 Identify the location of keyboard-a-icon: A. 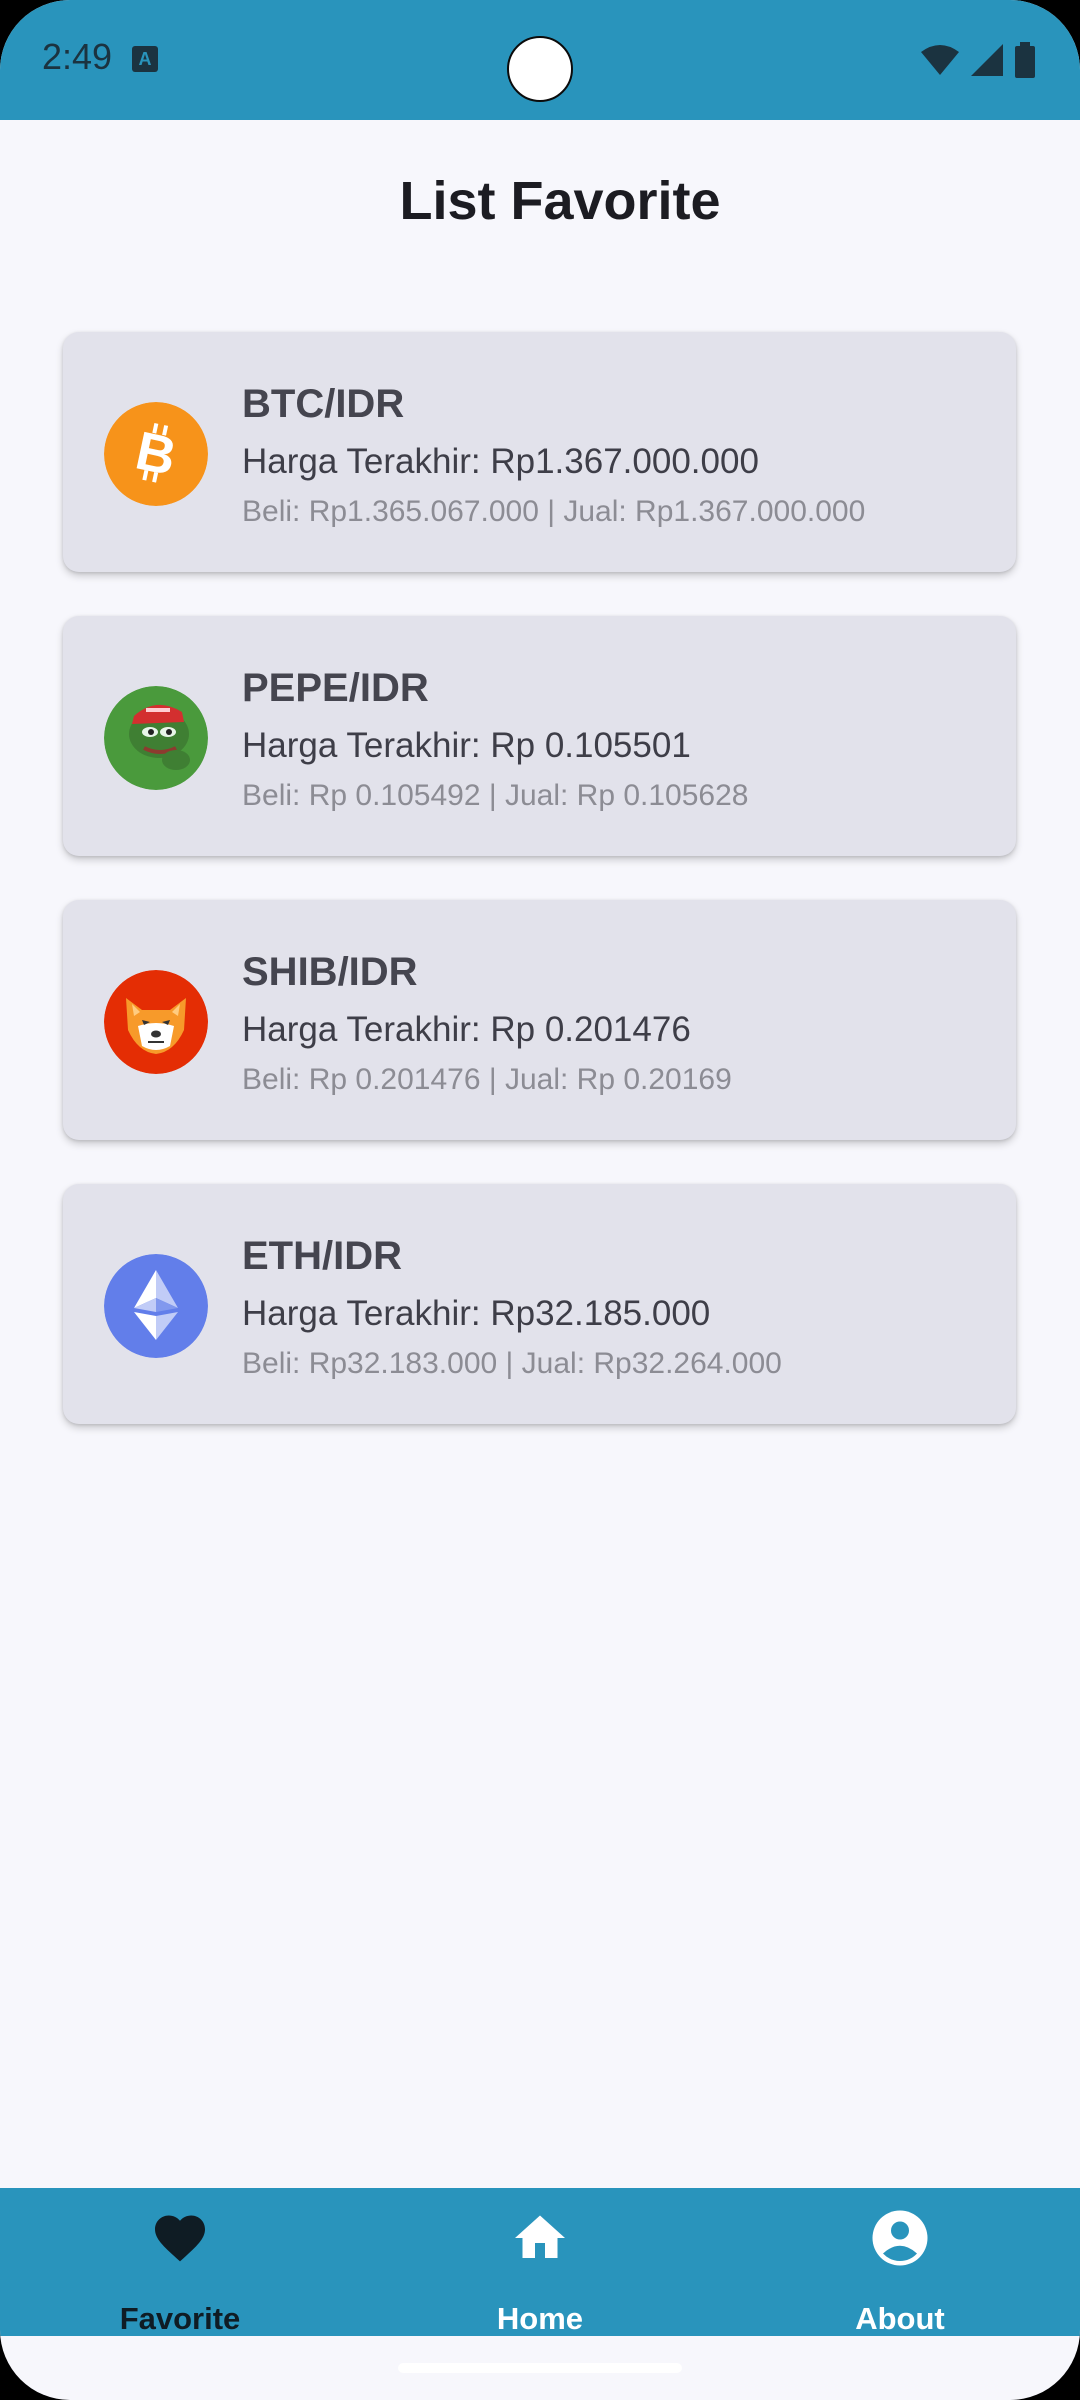
(145, 59).